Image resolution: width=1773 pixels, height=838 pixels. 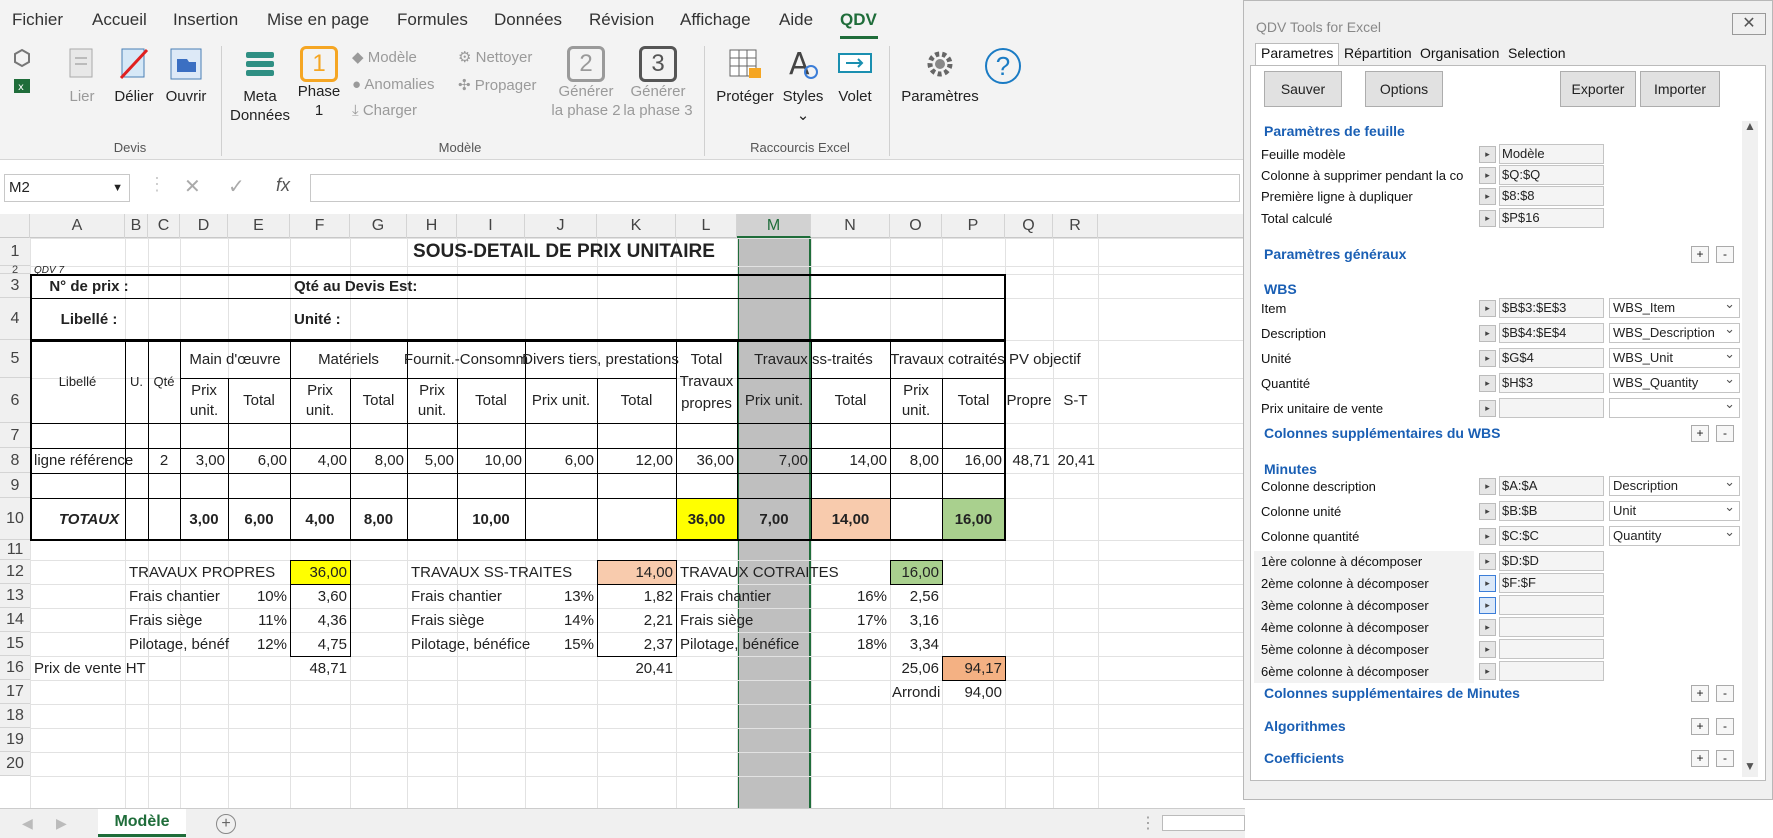 What do you see at coordinates (1551, 308) in the screenshot?
I see `wbs-value-0: $B$3:$E$3` at bounding box center [1551, 308].